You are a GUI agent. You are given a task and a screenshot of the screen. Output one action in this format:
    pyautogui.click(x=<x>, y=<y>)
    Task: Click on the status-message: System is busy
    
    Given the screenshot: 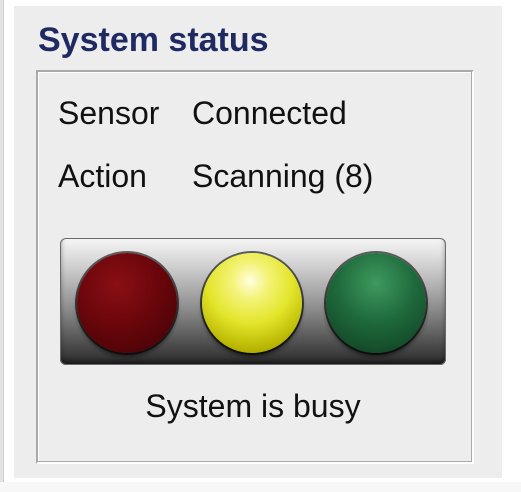 What is the action you would take?
    pyautogui.click(x=253, y=406)
    